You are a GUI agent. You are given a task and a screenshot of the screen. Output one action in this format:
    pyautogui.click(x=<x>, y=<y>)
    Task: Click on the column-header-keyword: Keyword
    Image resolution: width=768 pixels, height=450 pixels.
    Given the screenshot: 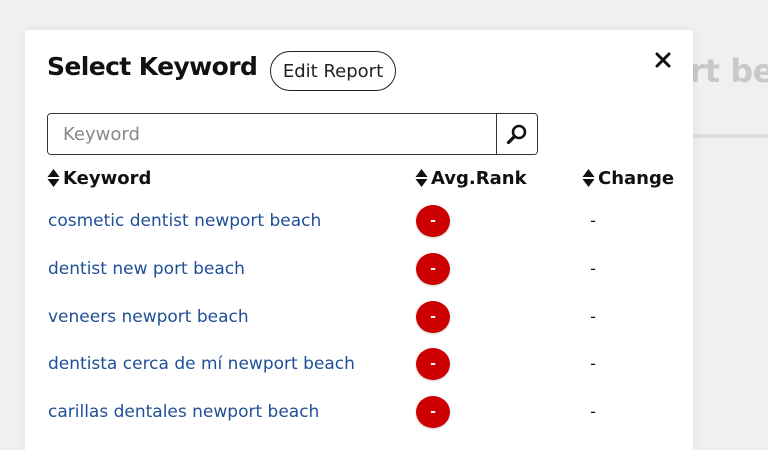 What is the action you would take?
    pyautogui.click(x=99, y=178)
    